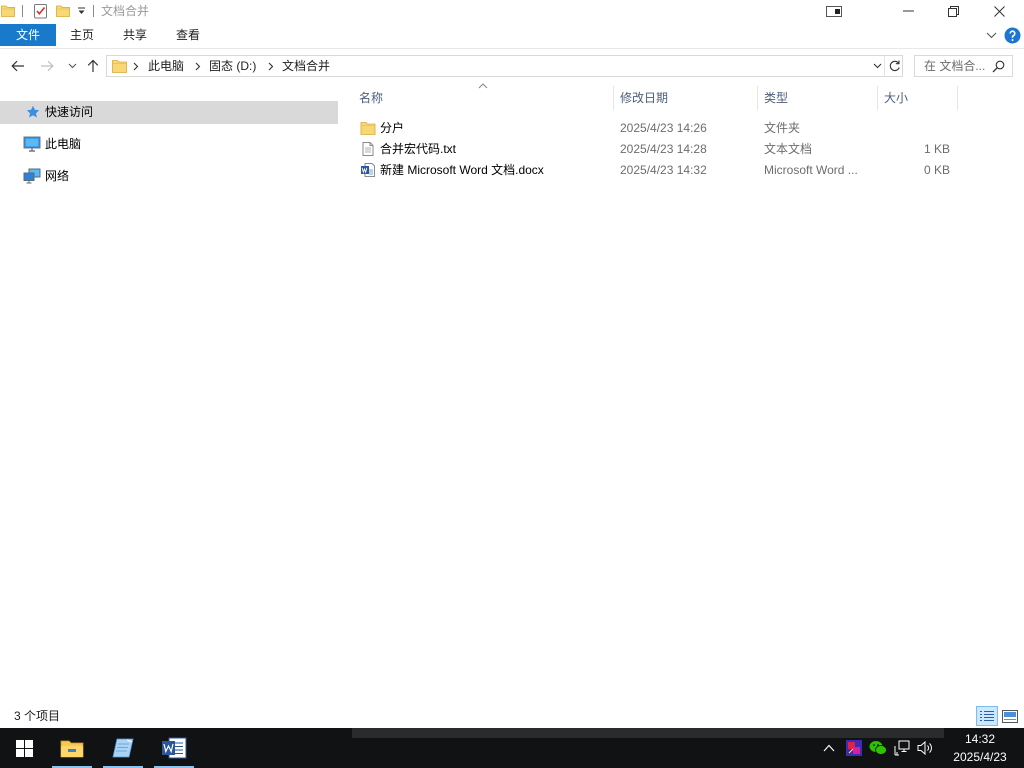 Image resolution: width=1024 pixels, height=768 pixels. Describe the element at coordinates (512, 11) in the screenshot. I see `title-bar: 文档合并` at that location.